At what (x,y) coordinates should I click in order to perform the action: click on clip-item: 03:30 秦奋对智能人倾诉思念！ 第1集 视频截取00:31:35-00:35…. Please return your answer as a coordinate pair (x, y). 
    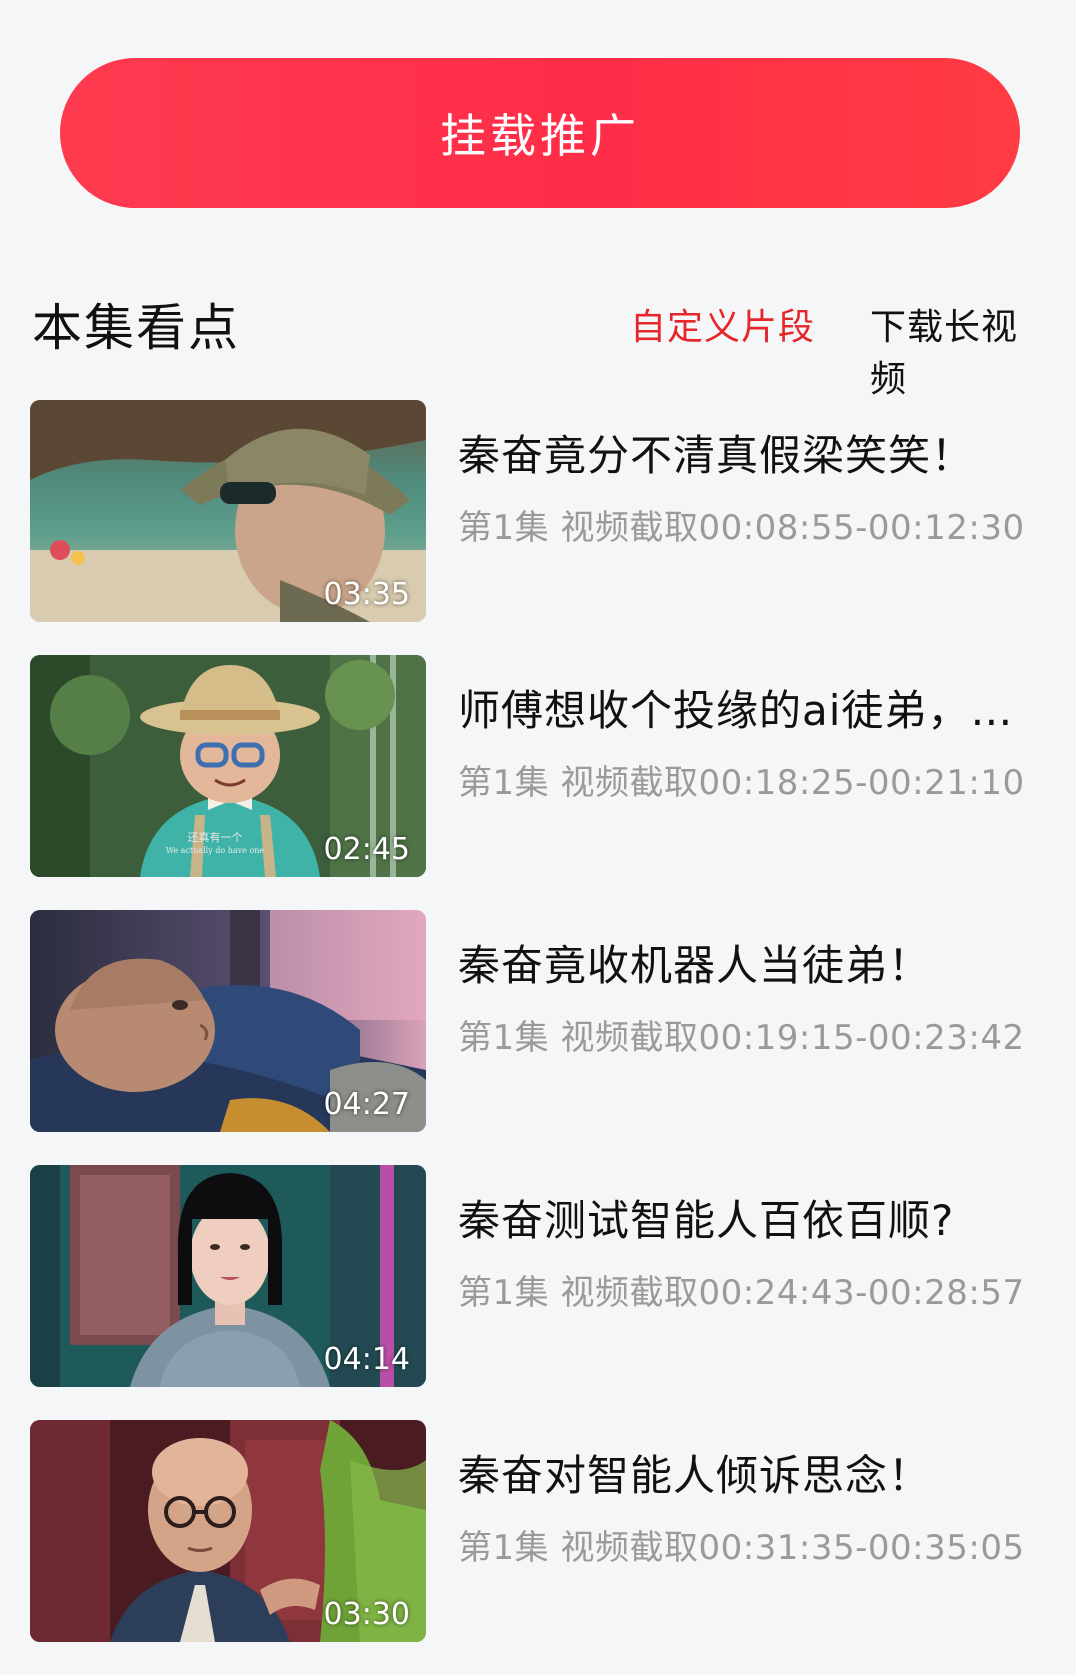
    Looking at the image, I should click on (540, 1531).